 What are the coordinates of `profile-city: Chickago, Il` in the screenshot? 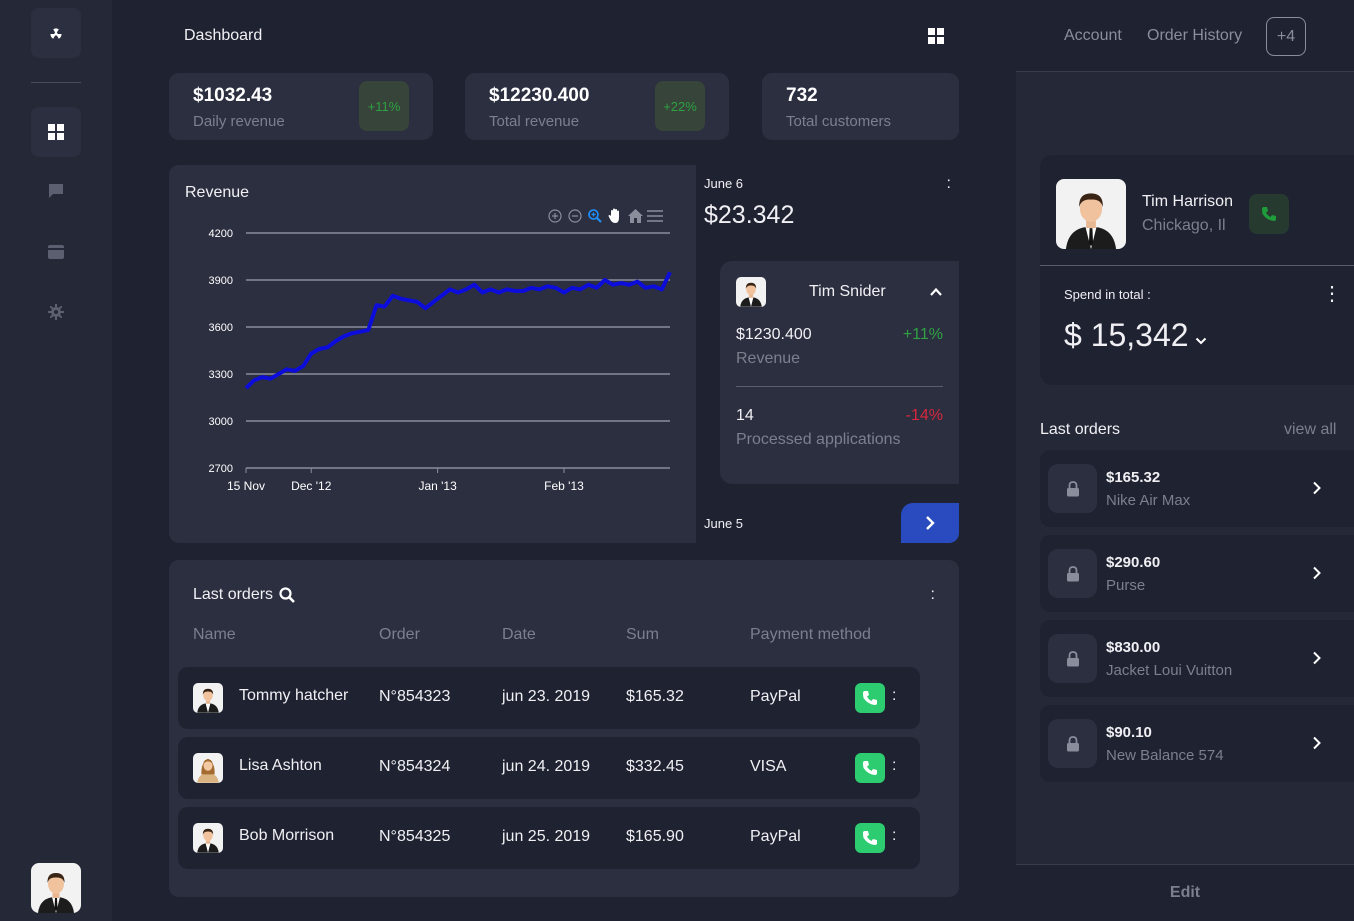 It's located at (1184, 225).